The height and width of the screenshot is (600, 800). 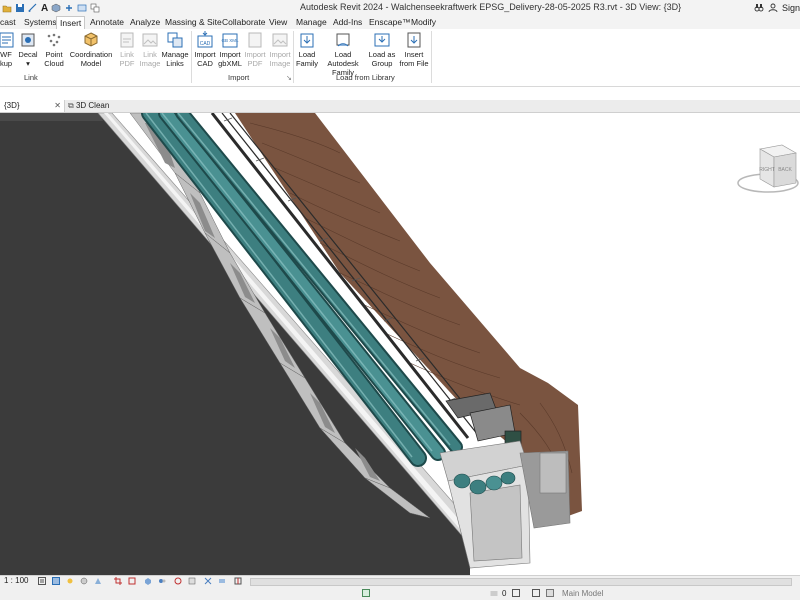 I want to click on decal-icon, so click(x=28, y=40).